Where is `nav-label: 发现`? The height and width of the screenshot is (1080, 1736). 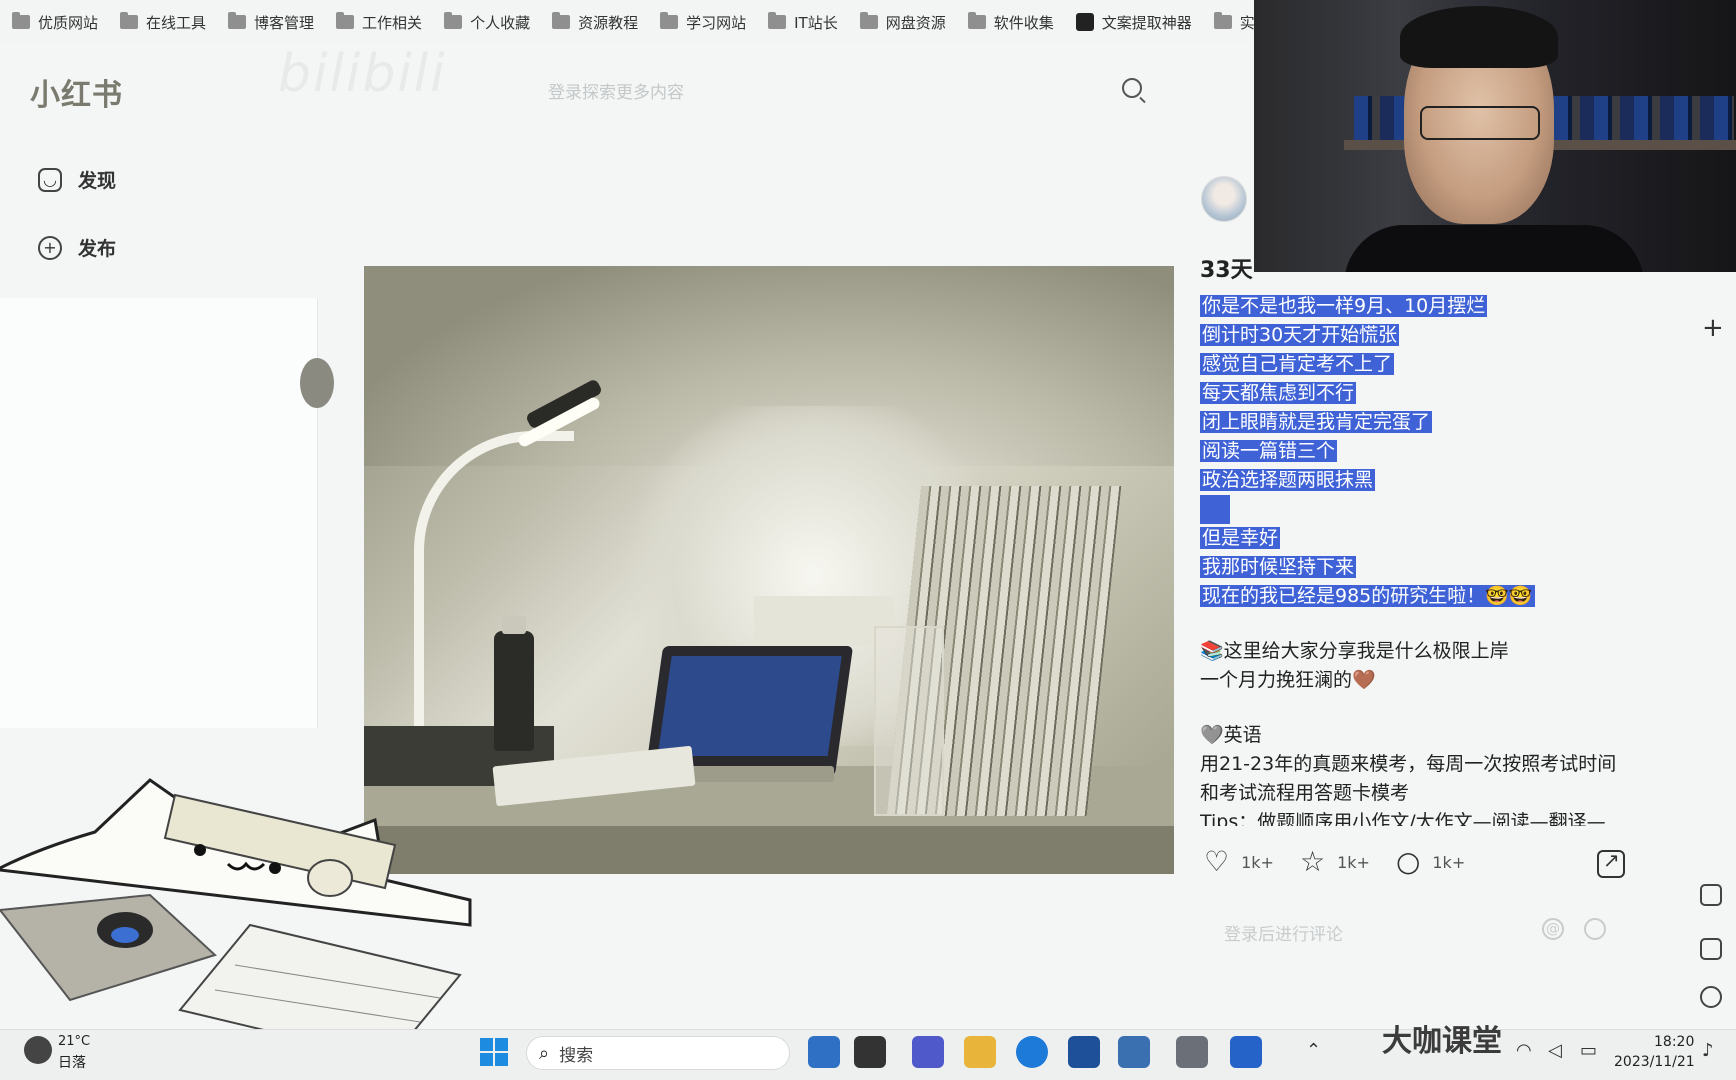 nav-label: 发现 is located at coordinates (97, 181).